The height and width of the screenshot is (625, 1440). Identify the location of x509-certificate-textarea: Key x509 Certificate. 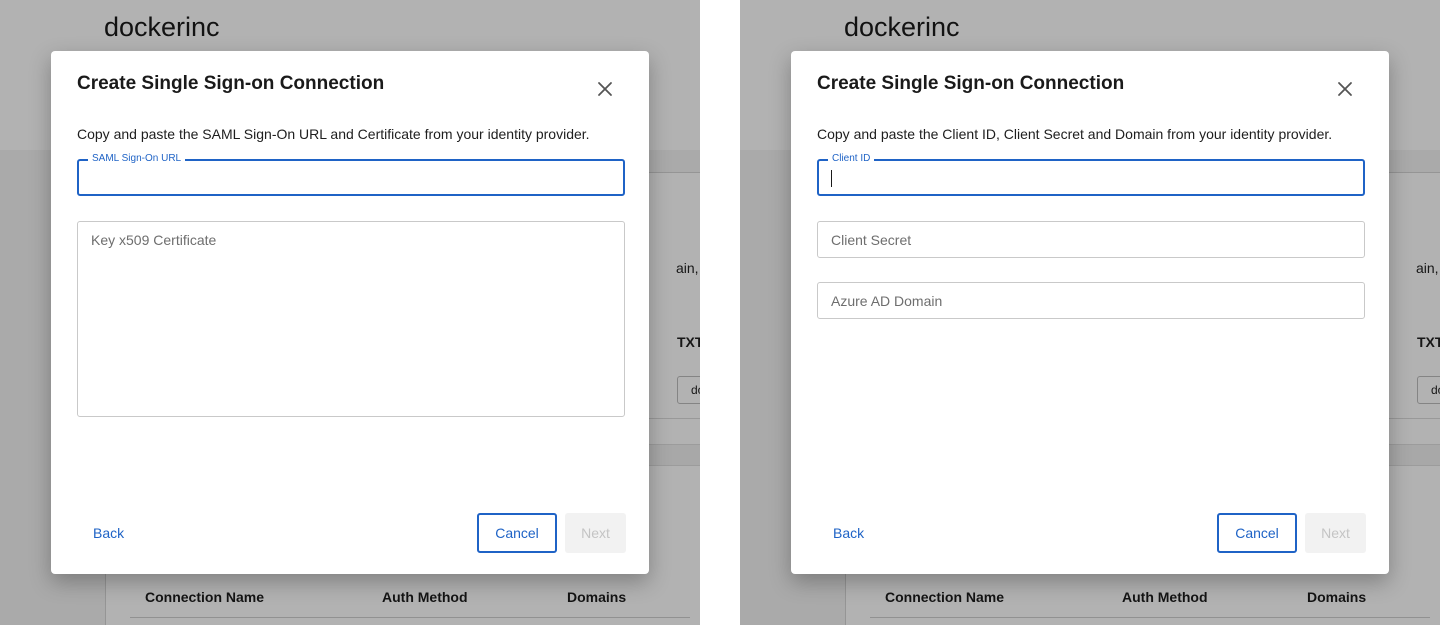
(351, 319).